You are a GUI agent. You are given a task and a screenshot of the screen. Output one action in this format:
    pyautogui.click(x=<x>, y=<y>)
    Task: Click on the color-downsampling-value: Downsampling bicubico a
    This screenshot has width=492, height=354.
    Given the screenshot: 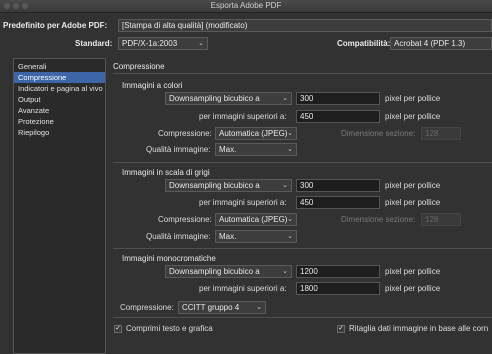 What is the action you would take?
    pyautogui.click(x=214, y=98)
    